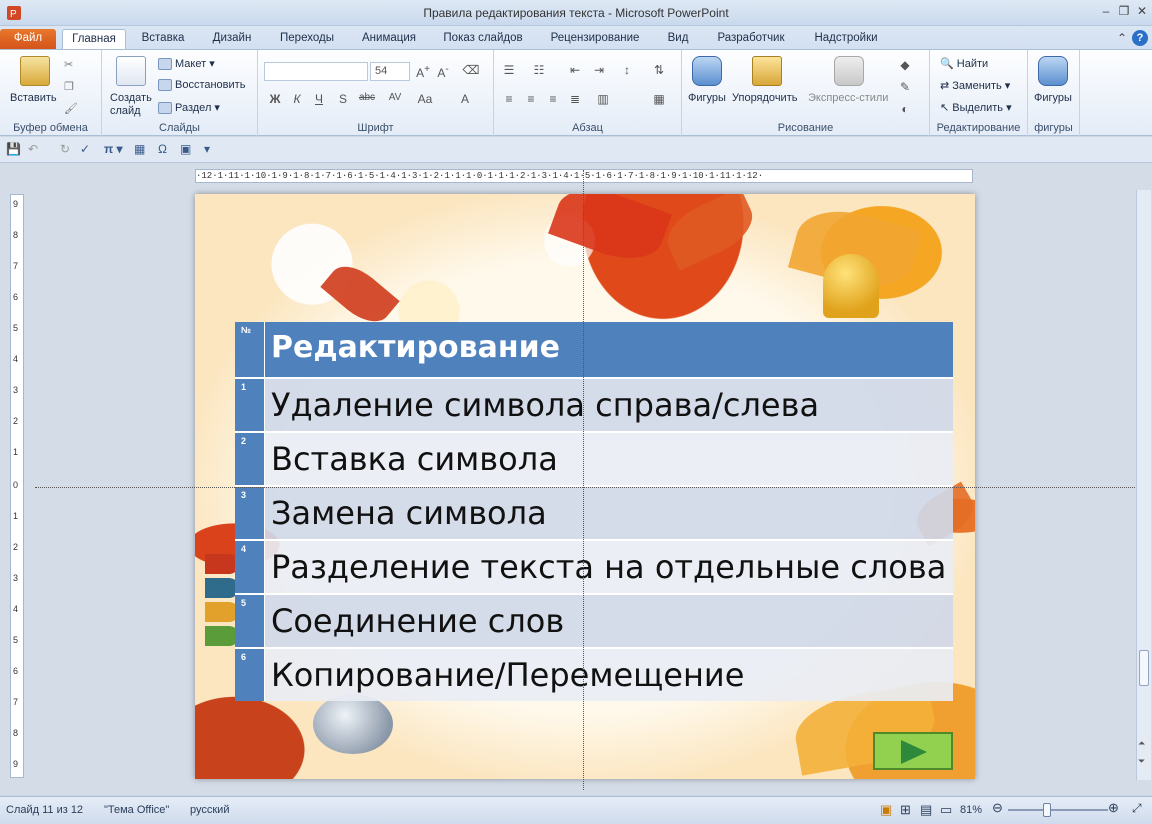 This screenshot has height=824, width=1152. I want to click on language-indicator: русский, so click(209, 810).